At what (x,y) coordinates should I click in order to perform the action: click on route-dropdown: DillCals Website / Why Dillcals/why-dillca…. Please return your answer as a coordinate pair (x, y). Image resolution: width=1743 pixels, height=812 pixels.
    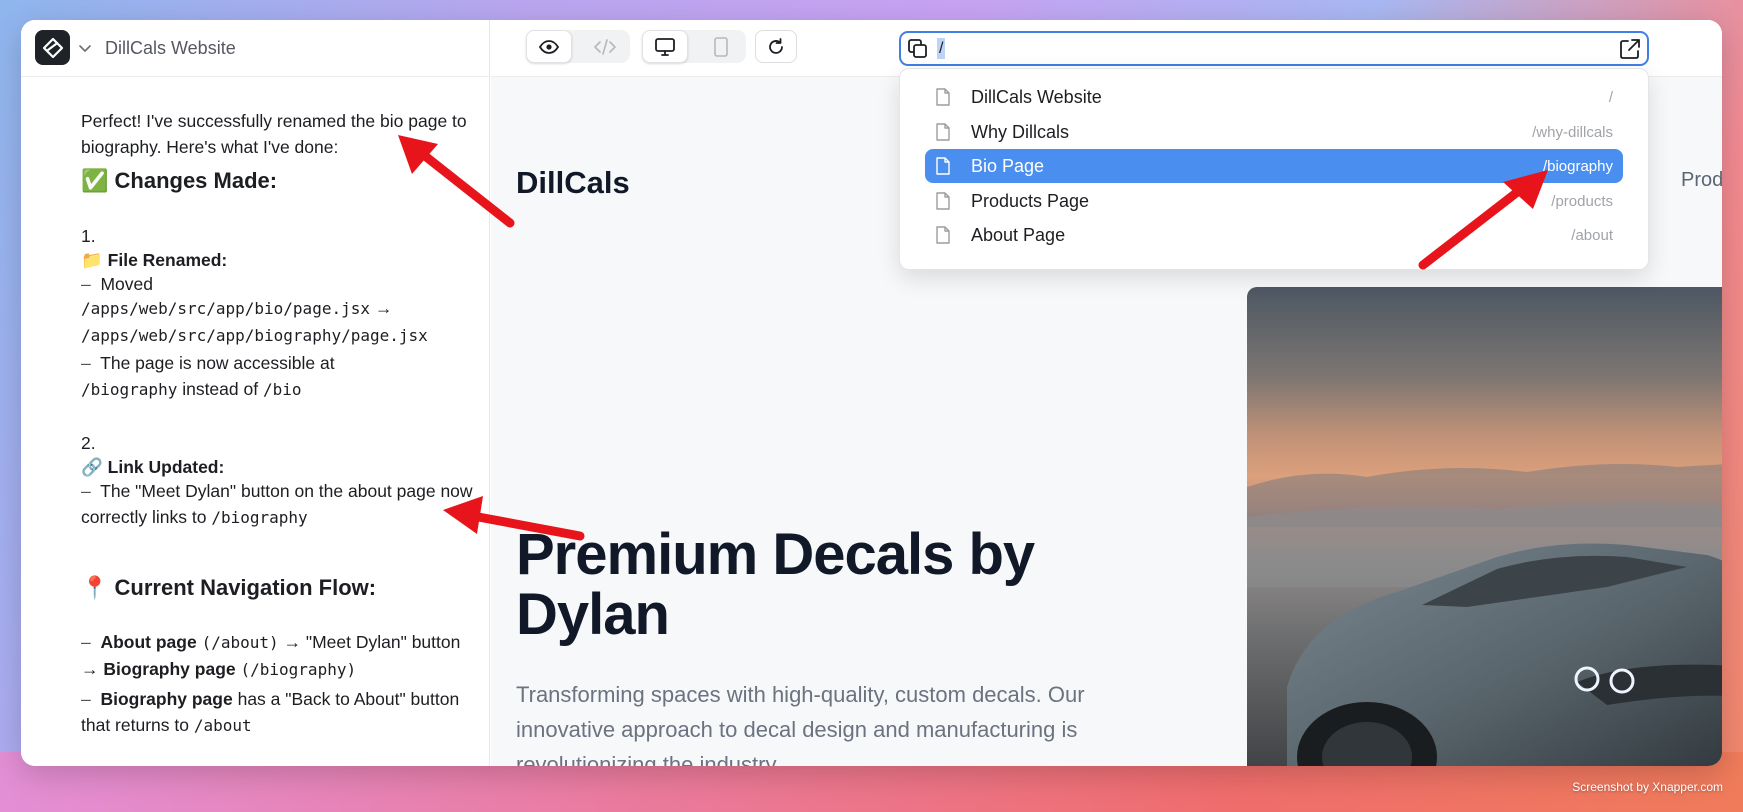
    Looking at the image, I should click on (1274, 169).